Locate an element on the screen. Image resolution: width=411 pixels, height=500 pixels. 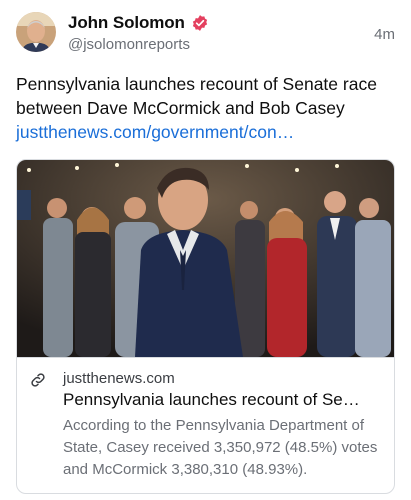
link-domain: justthenews.com is located at coordinates (119, 378).